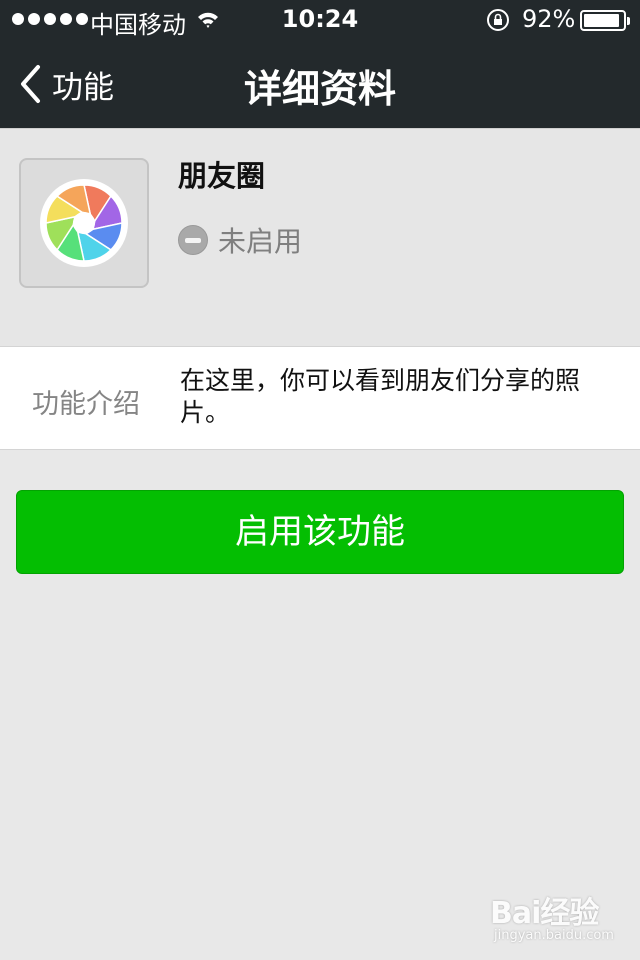 This screenshot has height=960, width=640. What do you see at coordinates (222, 176) in the screenshot?
I see `feature-name: 朋友圈` at bounding box center [222, 176].